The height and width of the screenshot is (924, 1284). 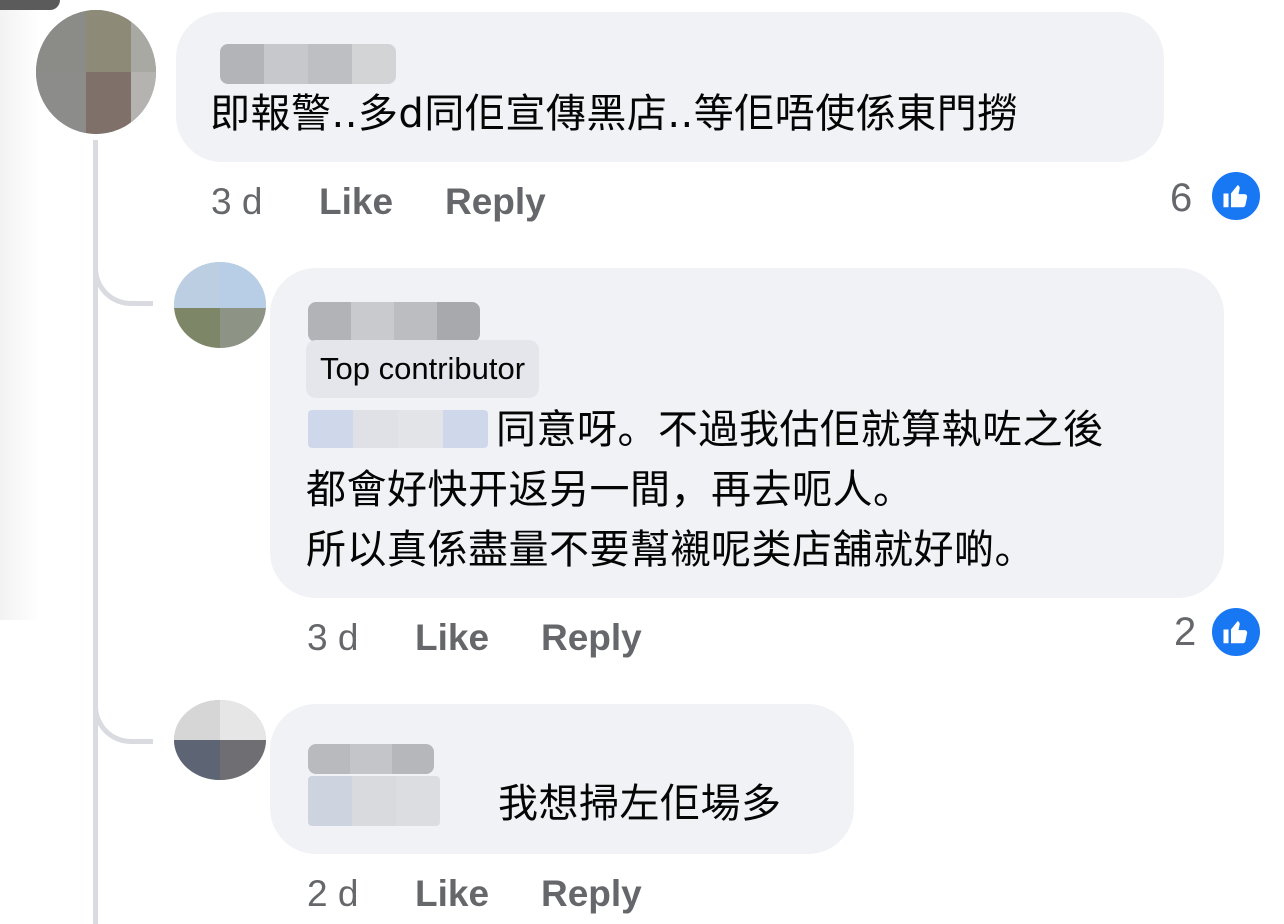 What do you see at coordinates (1181, 198) in the screenshot?
I see `reaction-count: 6` at bounding box center [1181, 198].